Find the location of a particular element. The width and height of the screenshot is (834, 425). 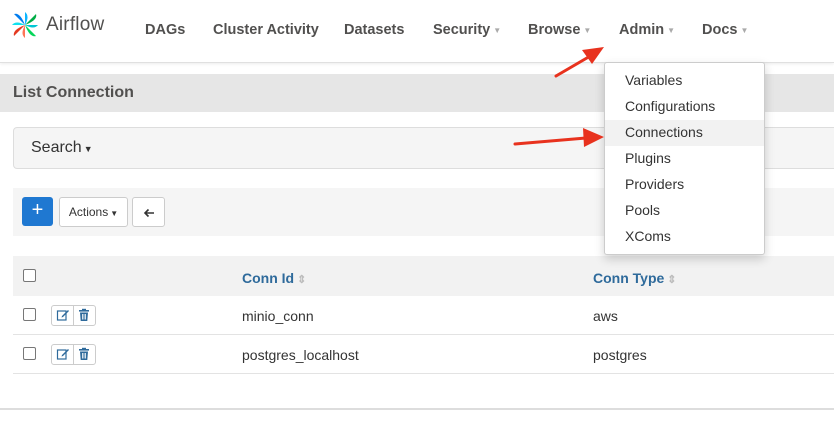

annotation-arrow-connections is located at coordinates (558, 137).